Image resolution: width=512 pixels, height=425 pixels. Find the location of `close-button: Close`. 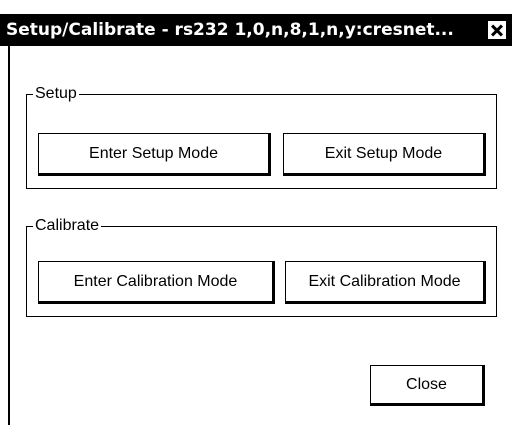

close-button: Close is located at coordinates (427, 385).